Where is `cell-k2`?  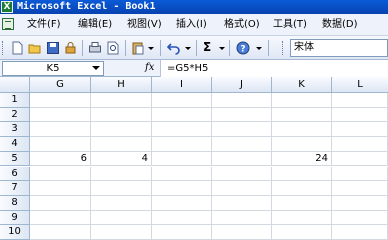
cell-k2 is located at coordinates (302, 115).